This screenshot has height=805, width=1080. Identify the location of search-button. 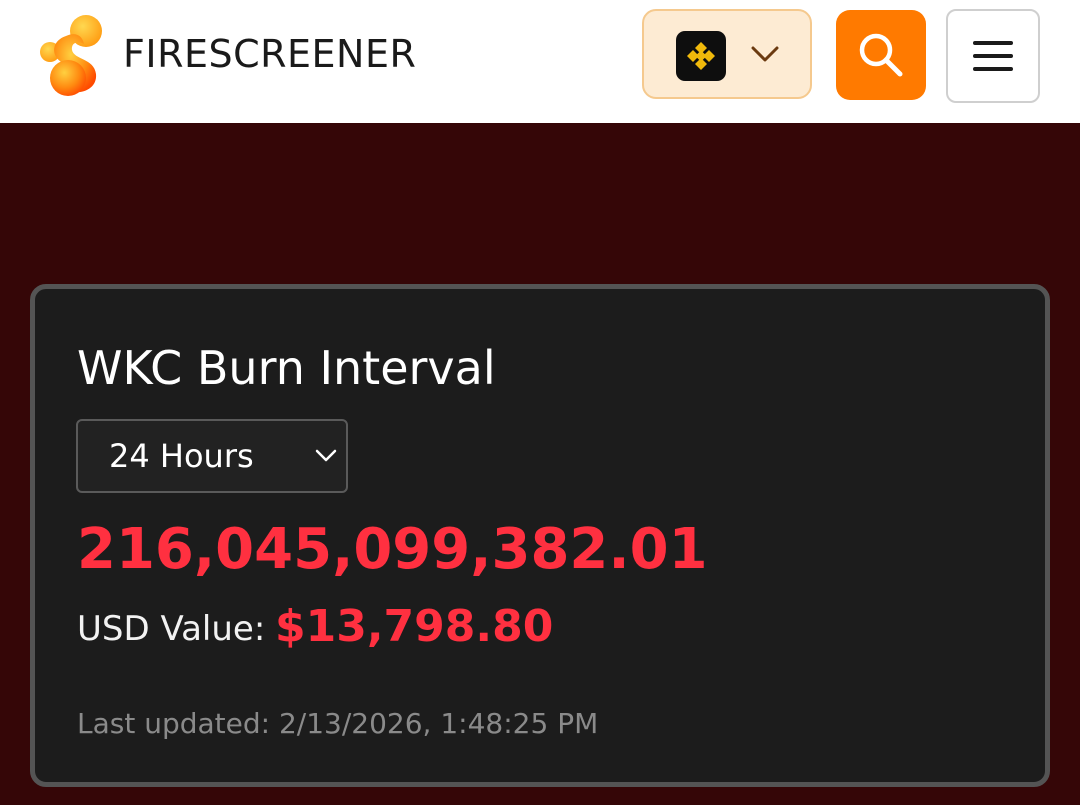
(881, 55).